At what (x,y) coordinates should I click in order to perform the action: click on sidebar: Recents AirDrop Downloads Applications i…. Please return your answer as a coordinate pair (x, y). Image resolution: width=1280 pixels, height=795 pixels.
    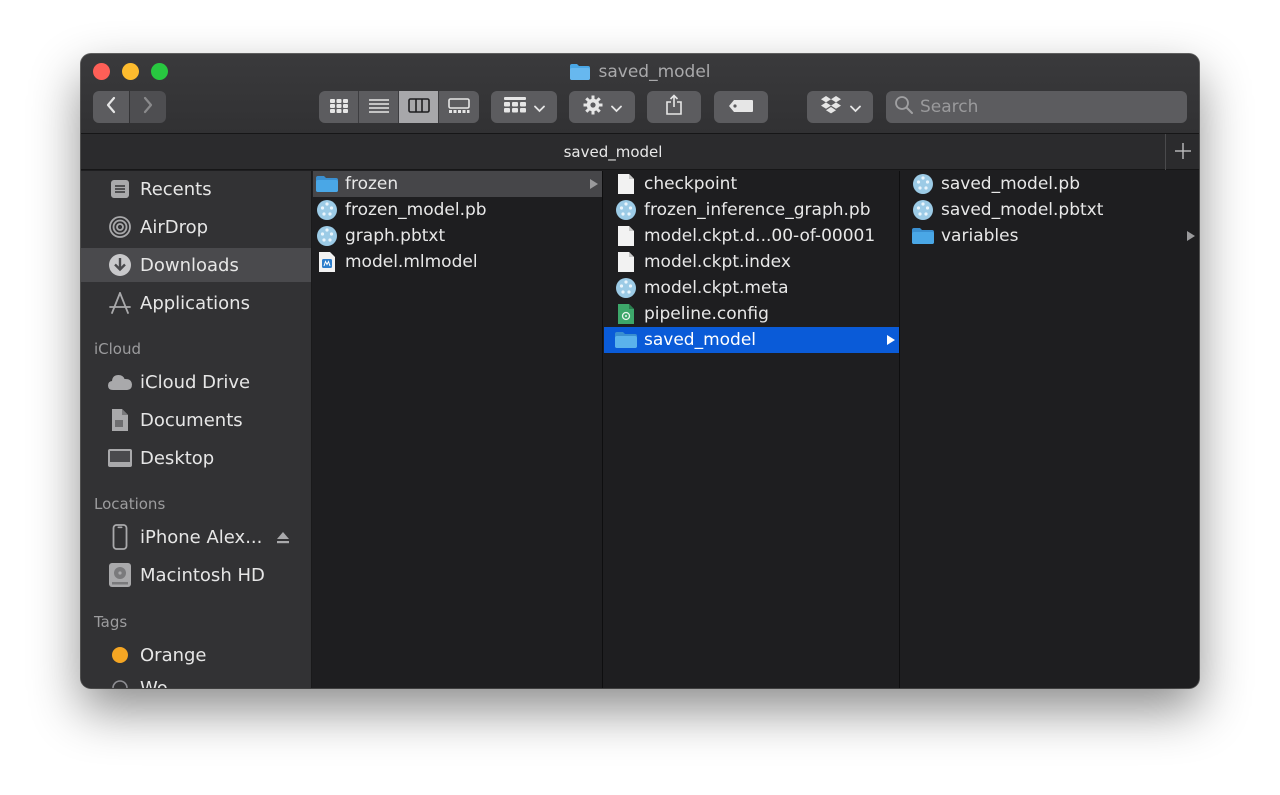
    Looking at the image, I should click on (196, 429).